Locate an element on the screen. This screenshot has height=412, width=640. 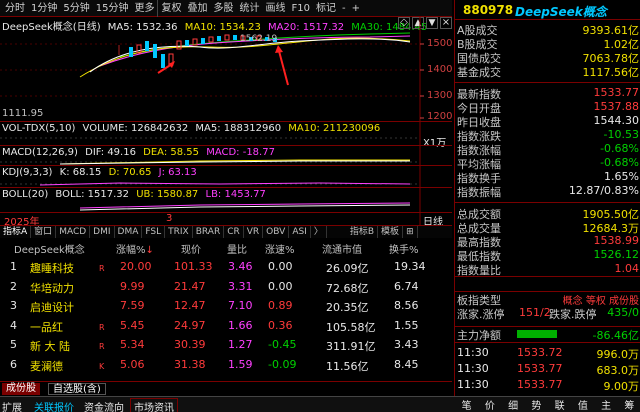
toolbar-item-f10: F10 is located at coordinates (300, 8).